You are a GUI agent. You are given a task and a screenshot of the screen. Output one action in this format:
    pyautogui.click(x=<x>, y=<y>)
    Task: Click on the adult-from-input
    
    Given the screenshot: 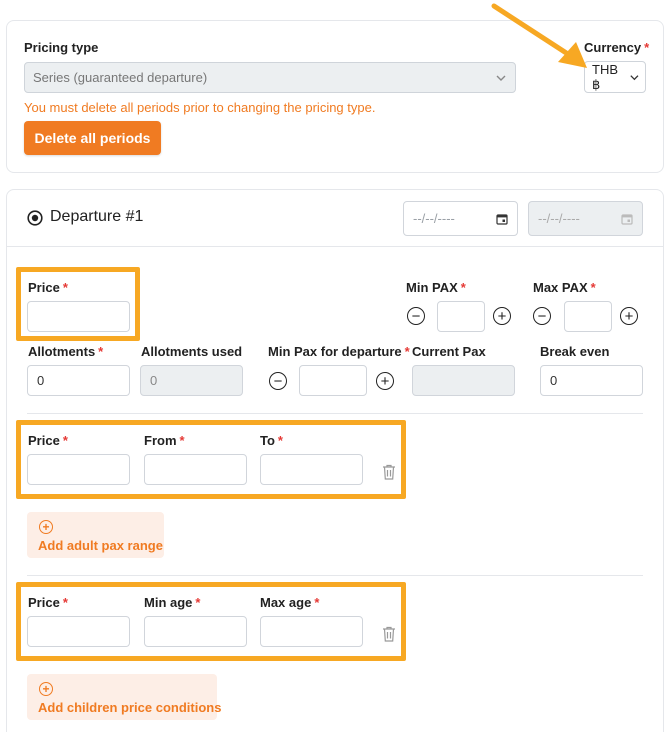 What is the action you would take?
    pyautogui.click(x=195, y=469)
    